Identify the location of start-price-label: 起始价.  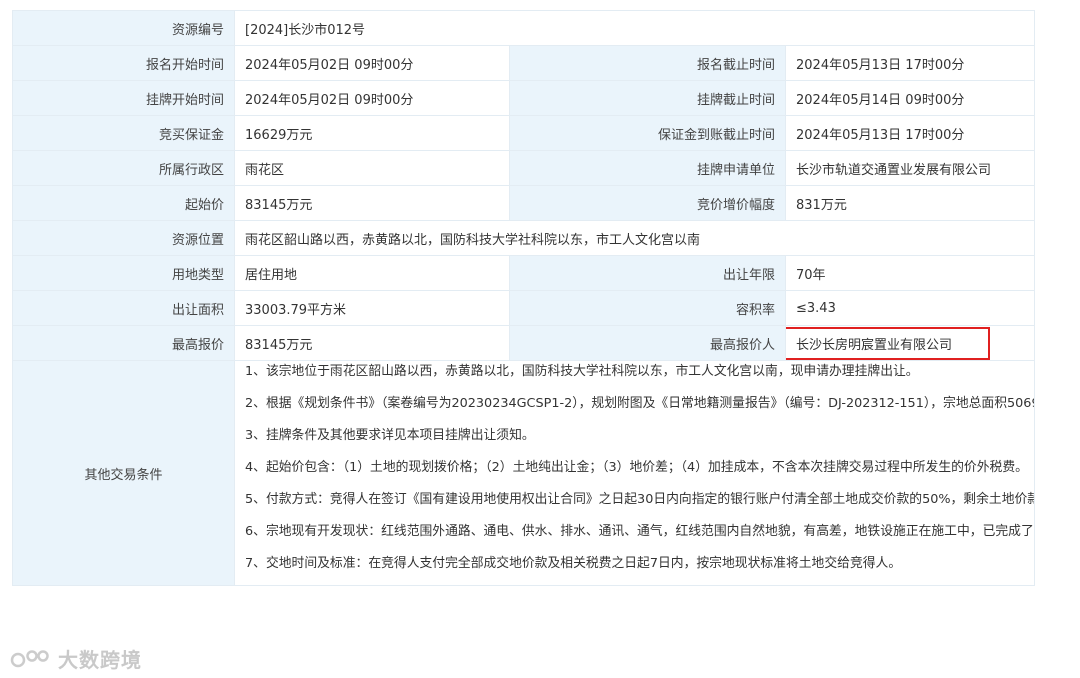
(123, 203).